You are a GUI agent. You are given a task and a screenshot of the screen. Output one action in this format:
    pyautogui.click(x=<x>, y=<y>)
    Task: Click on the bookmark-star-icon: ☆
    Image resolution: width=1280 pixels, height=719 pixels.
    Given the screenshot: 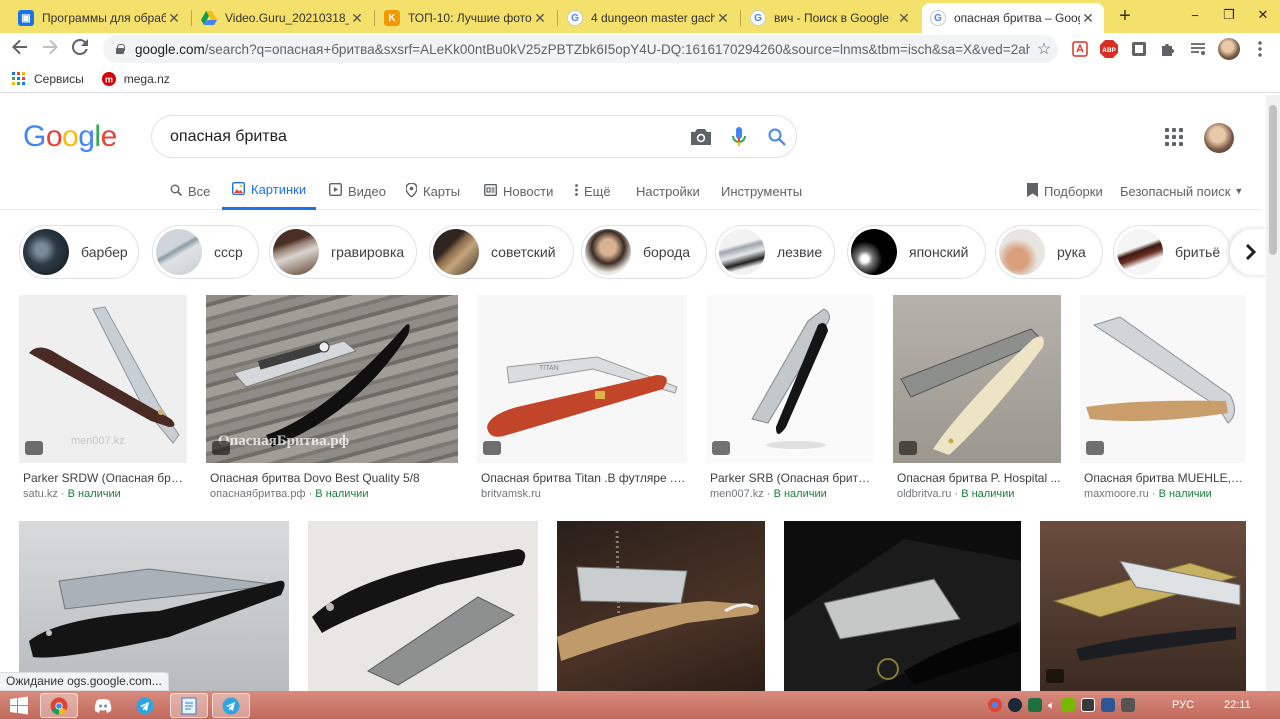 What is the action you would take?
    pyautogui.click(x=1044, y=49)
    